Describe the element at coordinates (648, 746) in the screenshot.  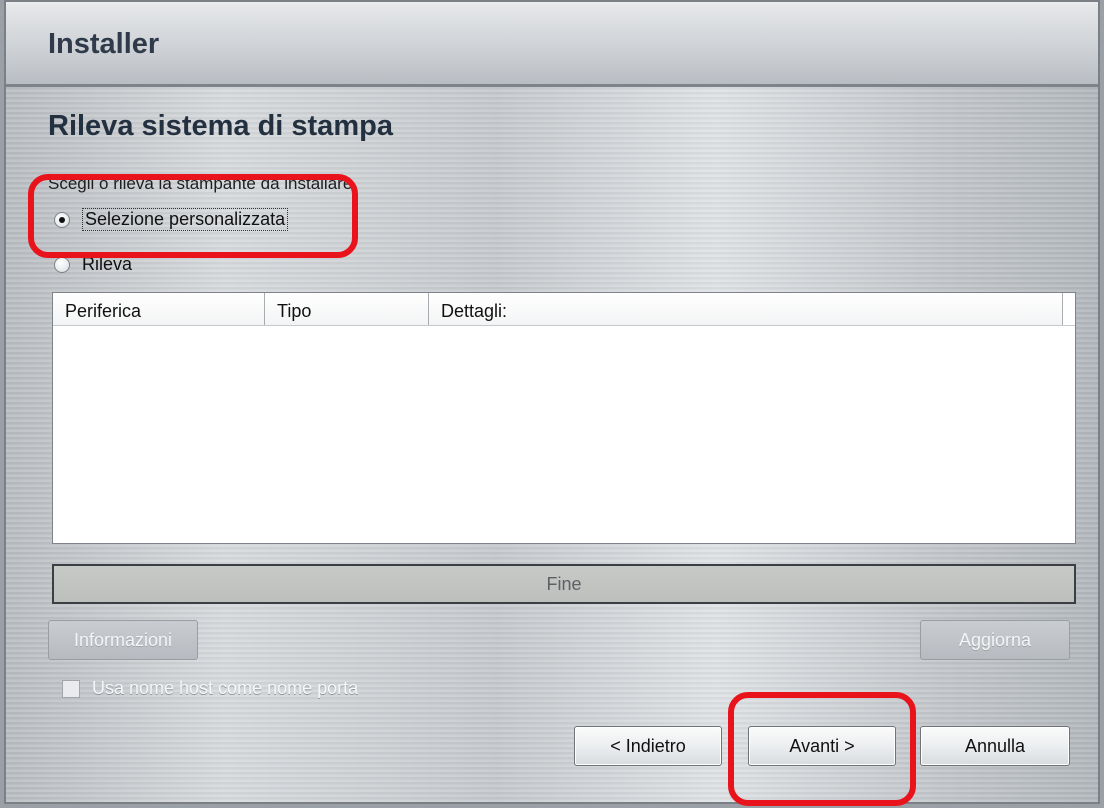
I see `back-button: < Indietro` at that location.